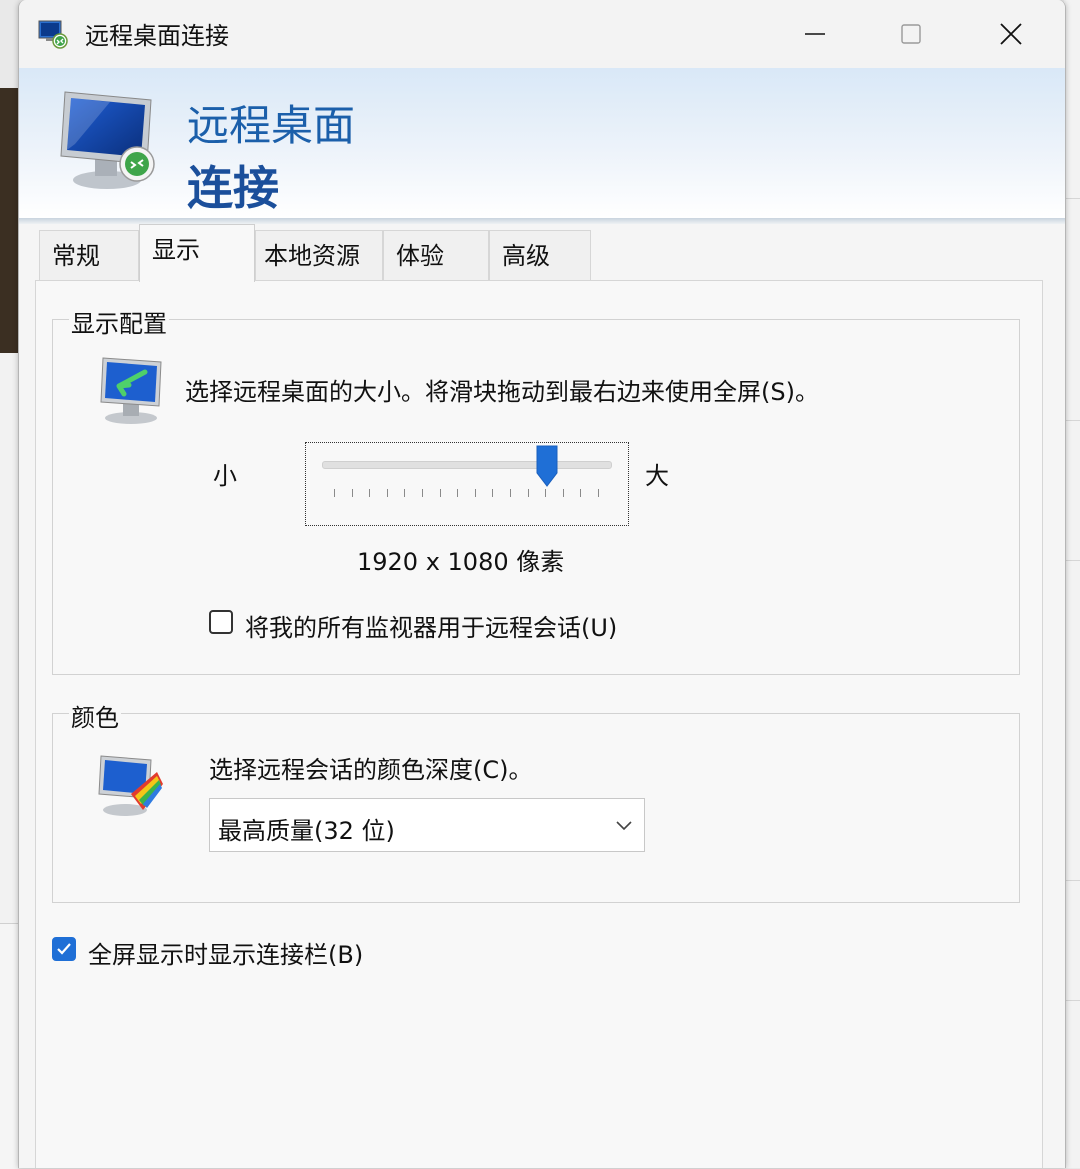  I want to click on banner-title-line2: 连接, so click(233, 188).